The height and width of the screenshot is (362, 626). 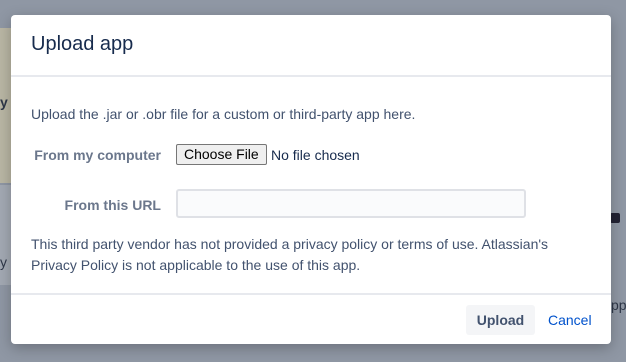 I want to click on upload-button: Upload, so click(x=500, y=320).